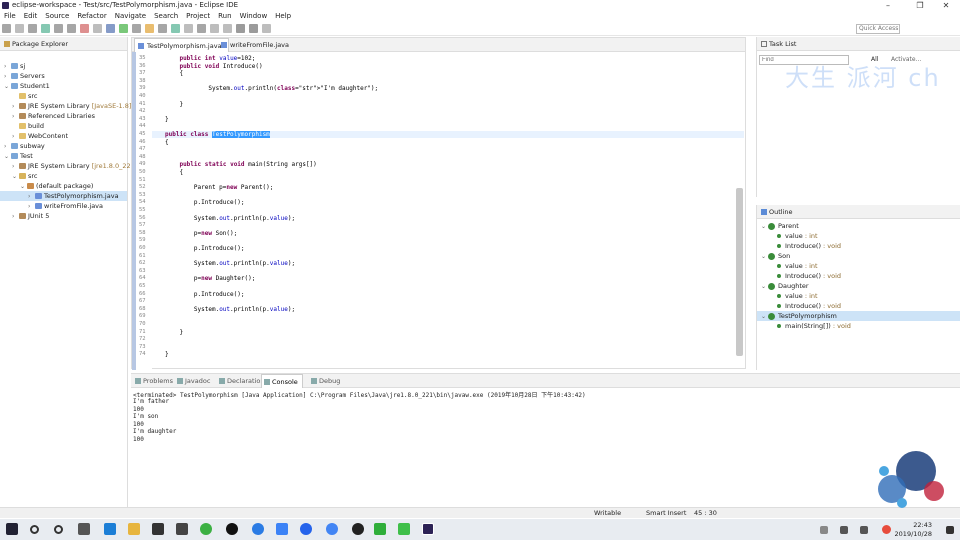 This screenshot has width=960, height=540. I want to click on menu-file: File, so click(10, 16).